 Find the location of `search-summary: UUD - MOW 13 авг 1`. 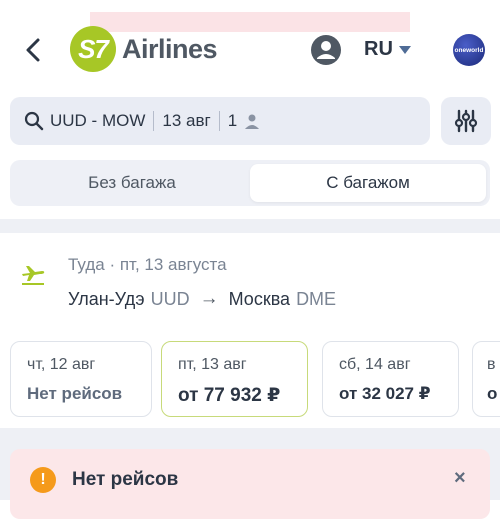

search-summary: UUD - MOW 13 авг 1 is located at coordinates (220, 121).